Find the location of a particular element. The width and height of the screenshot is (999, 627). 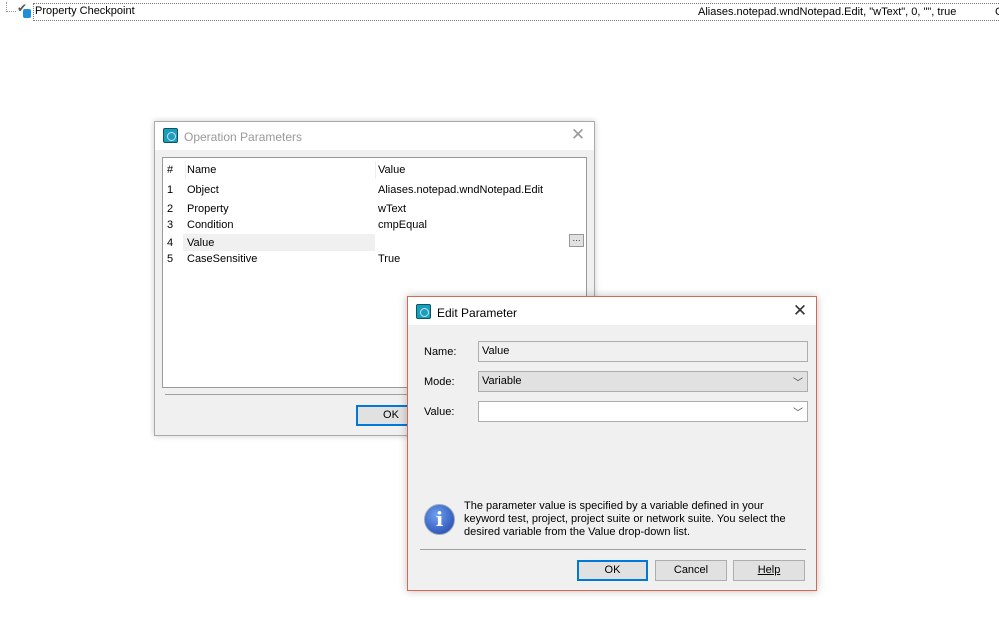

row-name: Value is located at coordinates (201, 243).